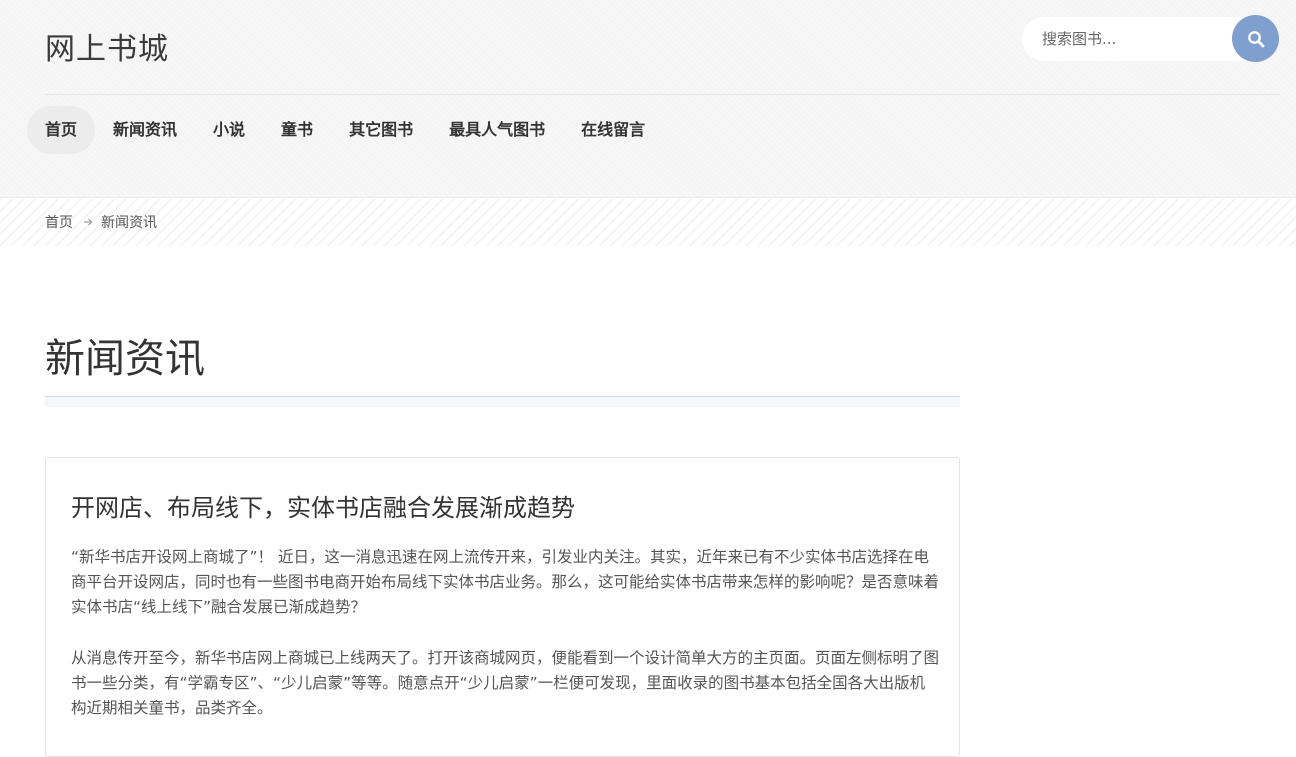  Describe the element at coordinates (59, 222) in the screenshot. I see `breadcrumb-home-link: 首页` at that location.